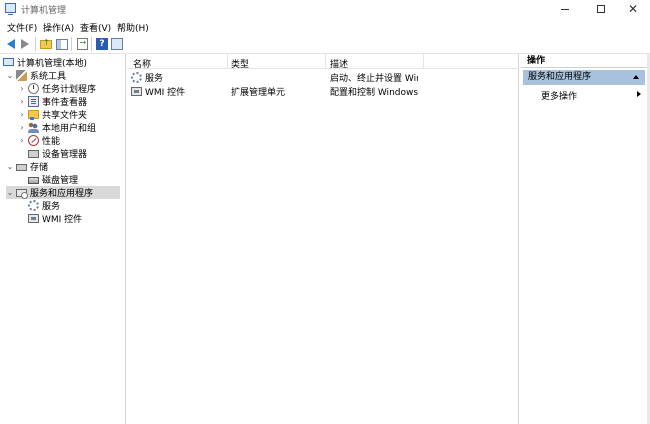  I want to click on minimize-button, so click(565, 9).